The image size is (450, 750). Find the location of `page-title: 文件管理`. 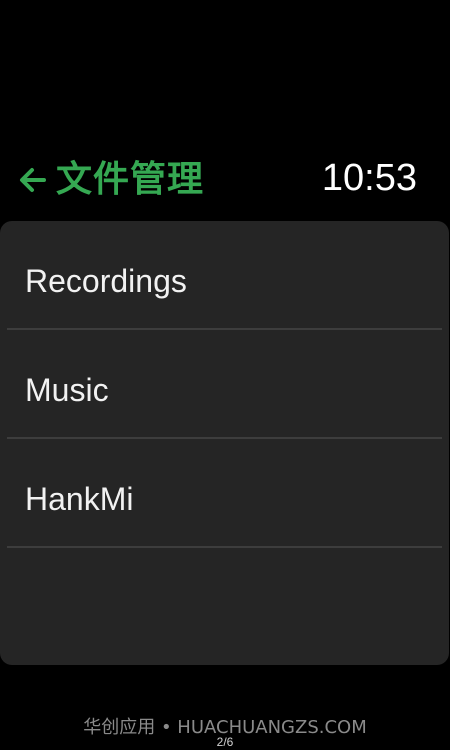

page-title: 文件管理 is located at coordinates (130, 179).